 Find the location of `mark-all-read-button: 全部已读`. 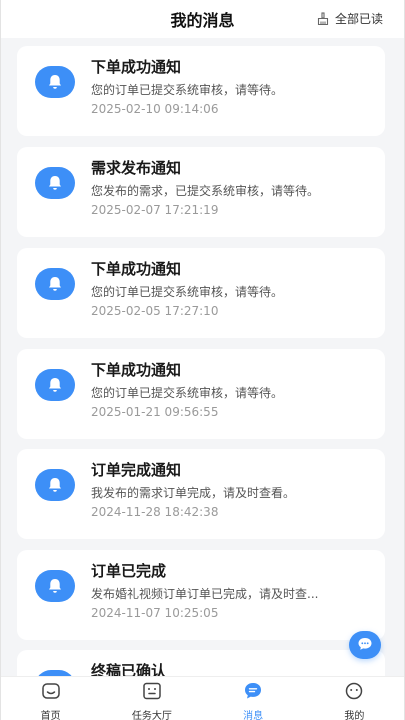

mark-all-read-button: 全部已读 is located at coordinates (349, 18).